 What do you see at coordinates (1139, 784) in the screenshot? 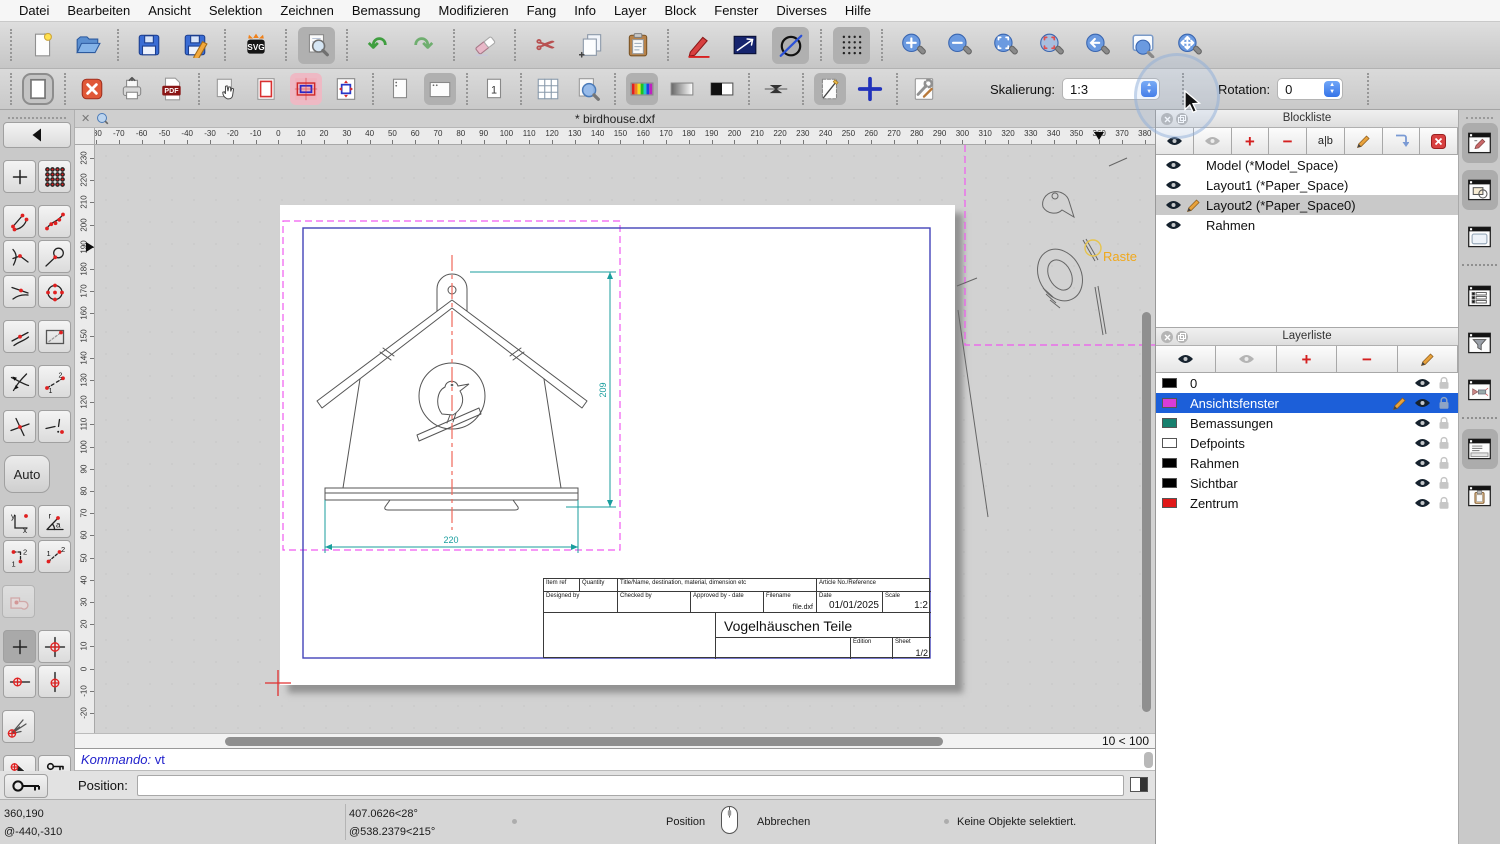
I see `toggle-command-window-icon` at bounding box center [1139, 784].